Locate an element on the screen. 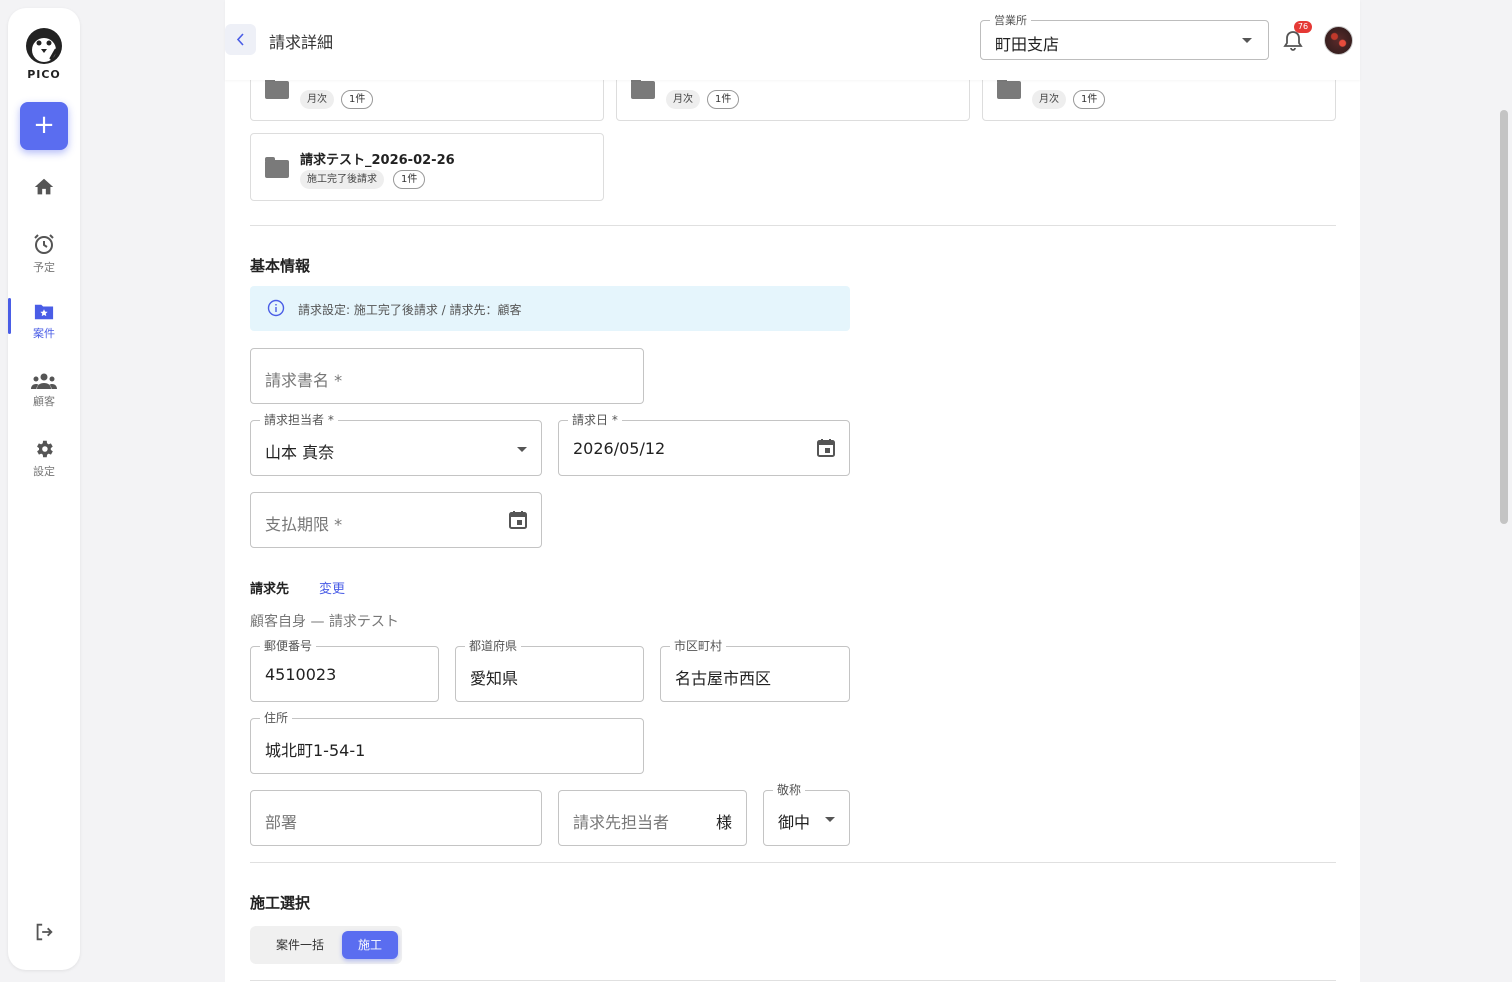  construction-toggle: 案件一括 施工 is located at coordinates (326, 945).